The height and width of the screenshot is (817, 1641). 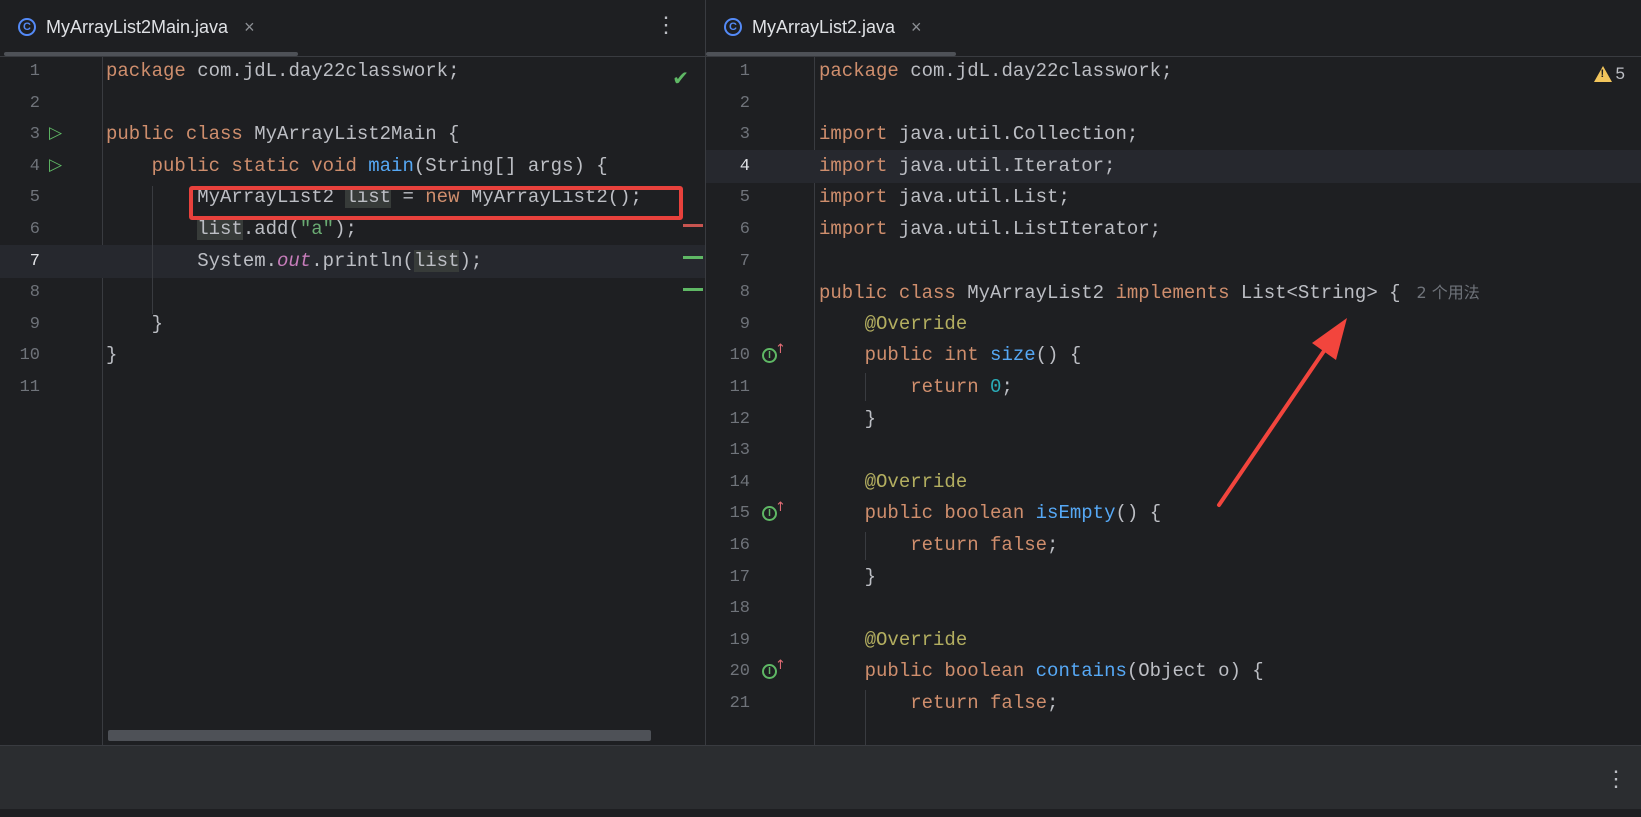 What do you see at coordinates (1173, 450) in the screenshot?
I see `code-line: 13` at bounding box center [1173, 450].